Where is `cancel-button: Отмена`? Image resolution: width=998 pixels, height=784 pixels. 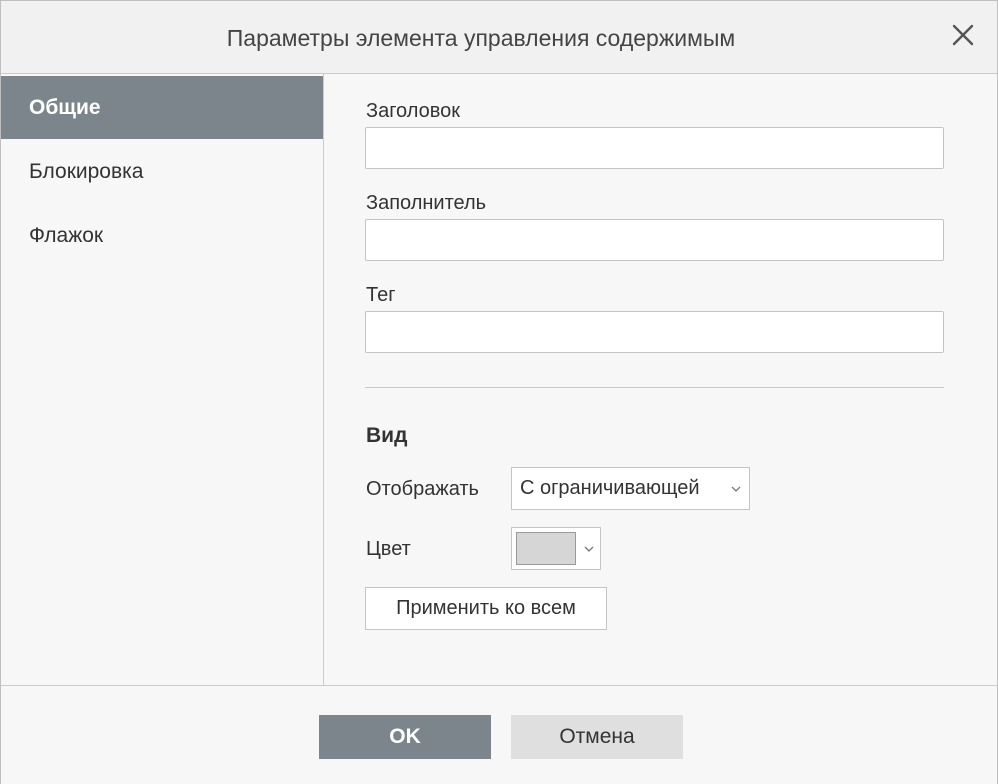
cancel-button: Отмена is located at coordinates (597, 737).